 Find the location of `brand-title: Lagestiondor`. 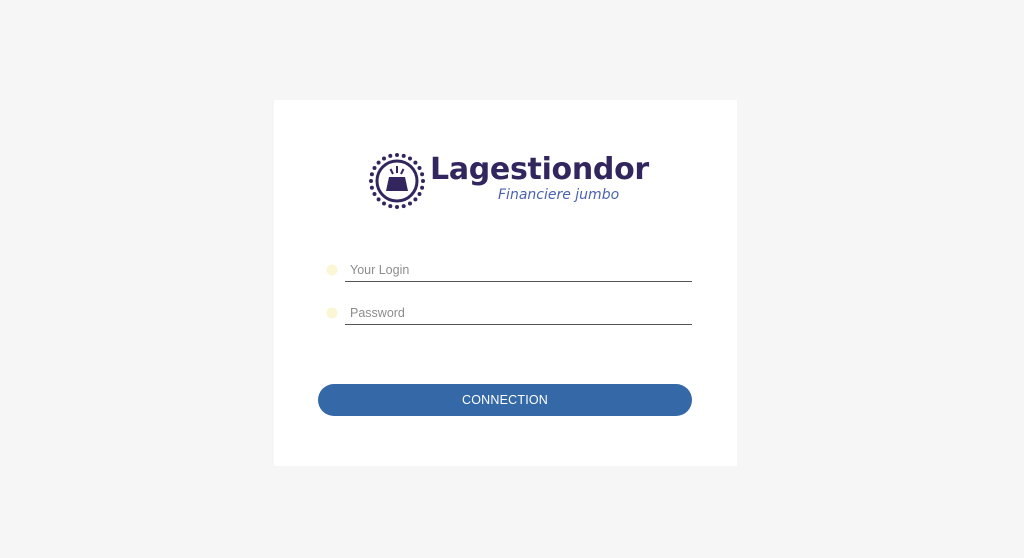

brand-title: Lagestiondor is located at coordinates (539, 169).